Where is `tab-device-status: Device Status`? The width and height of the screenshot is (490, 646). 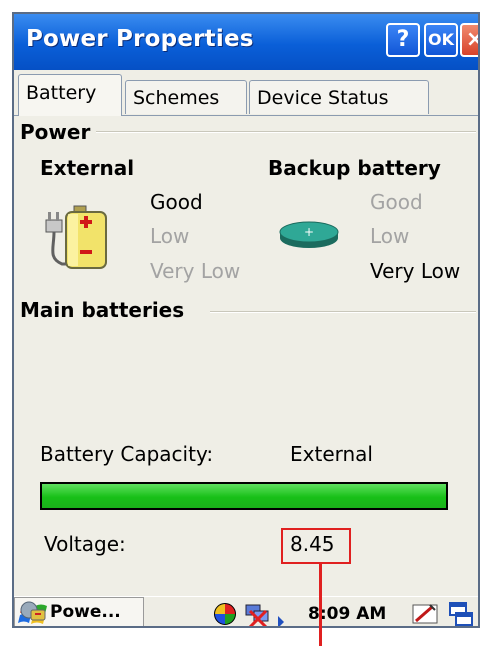
tab-device-status: Device Status is located at coordinates (339, 97).